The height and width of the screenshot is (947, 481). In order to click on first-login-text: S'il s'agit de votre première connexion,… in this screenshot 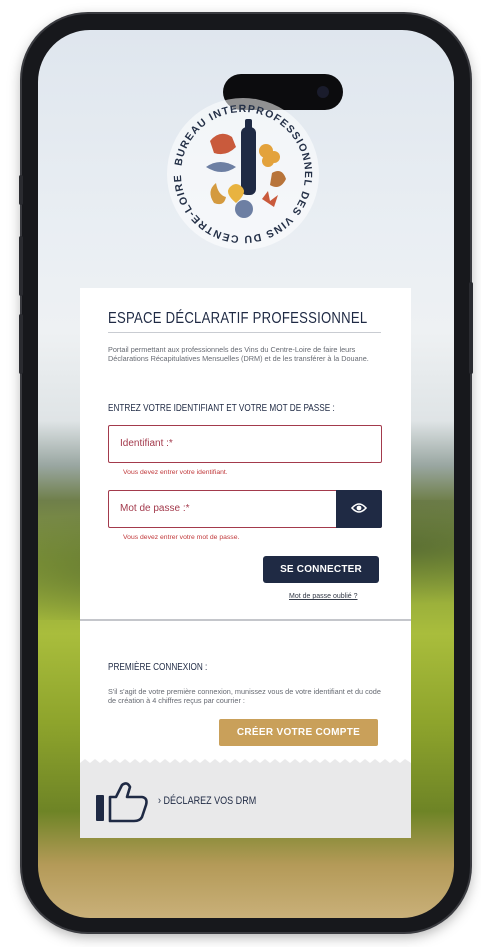, I will do `click(244, 696)`.